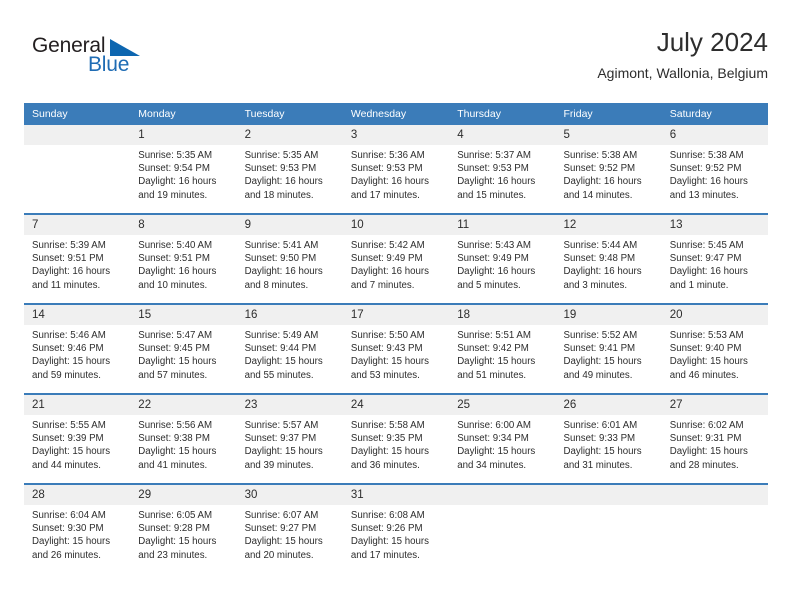  What do you see at coordinates (66, 465) in the screenshot?
I see `day-detail-daylight2: and 44 minutes.` at bounding box center [66, 465].